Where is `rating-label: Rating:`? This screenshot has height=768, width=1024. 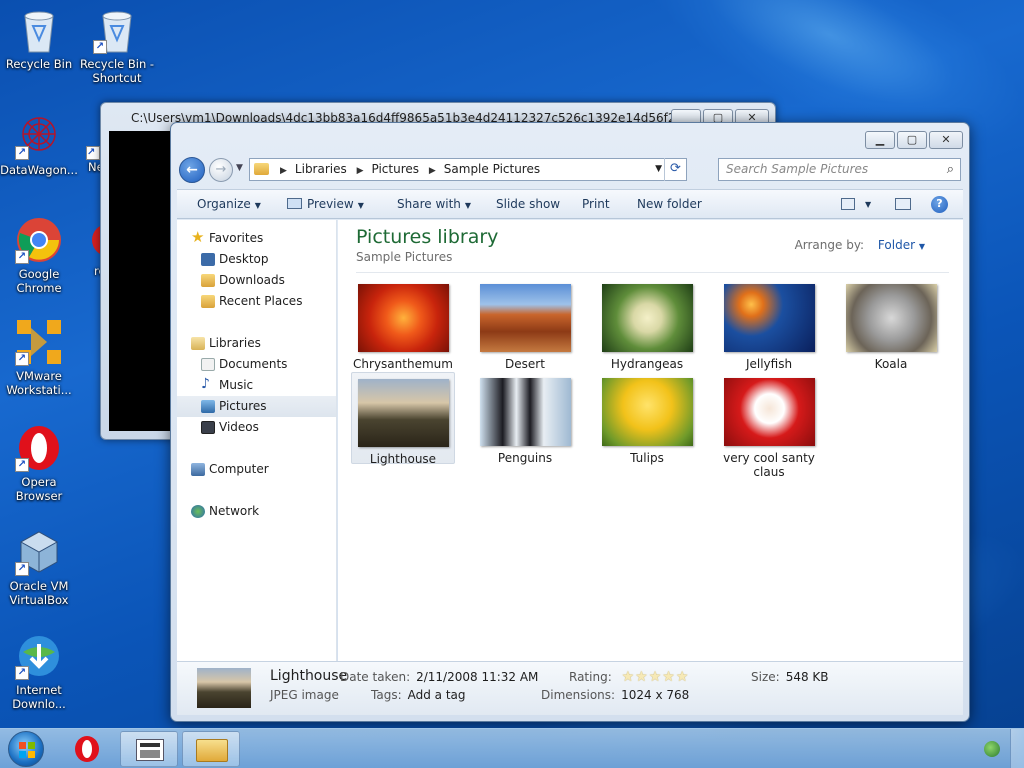 rating-label: Rating: is located at coordinates (590, 677).